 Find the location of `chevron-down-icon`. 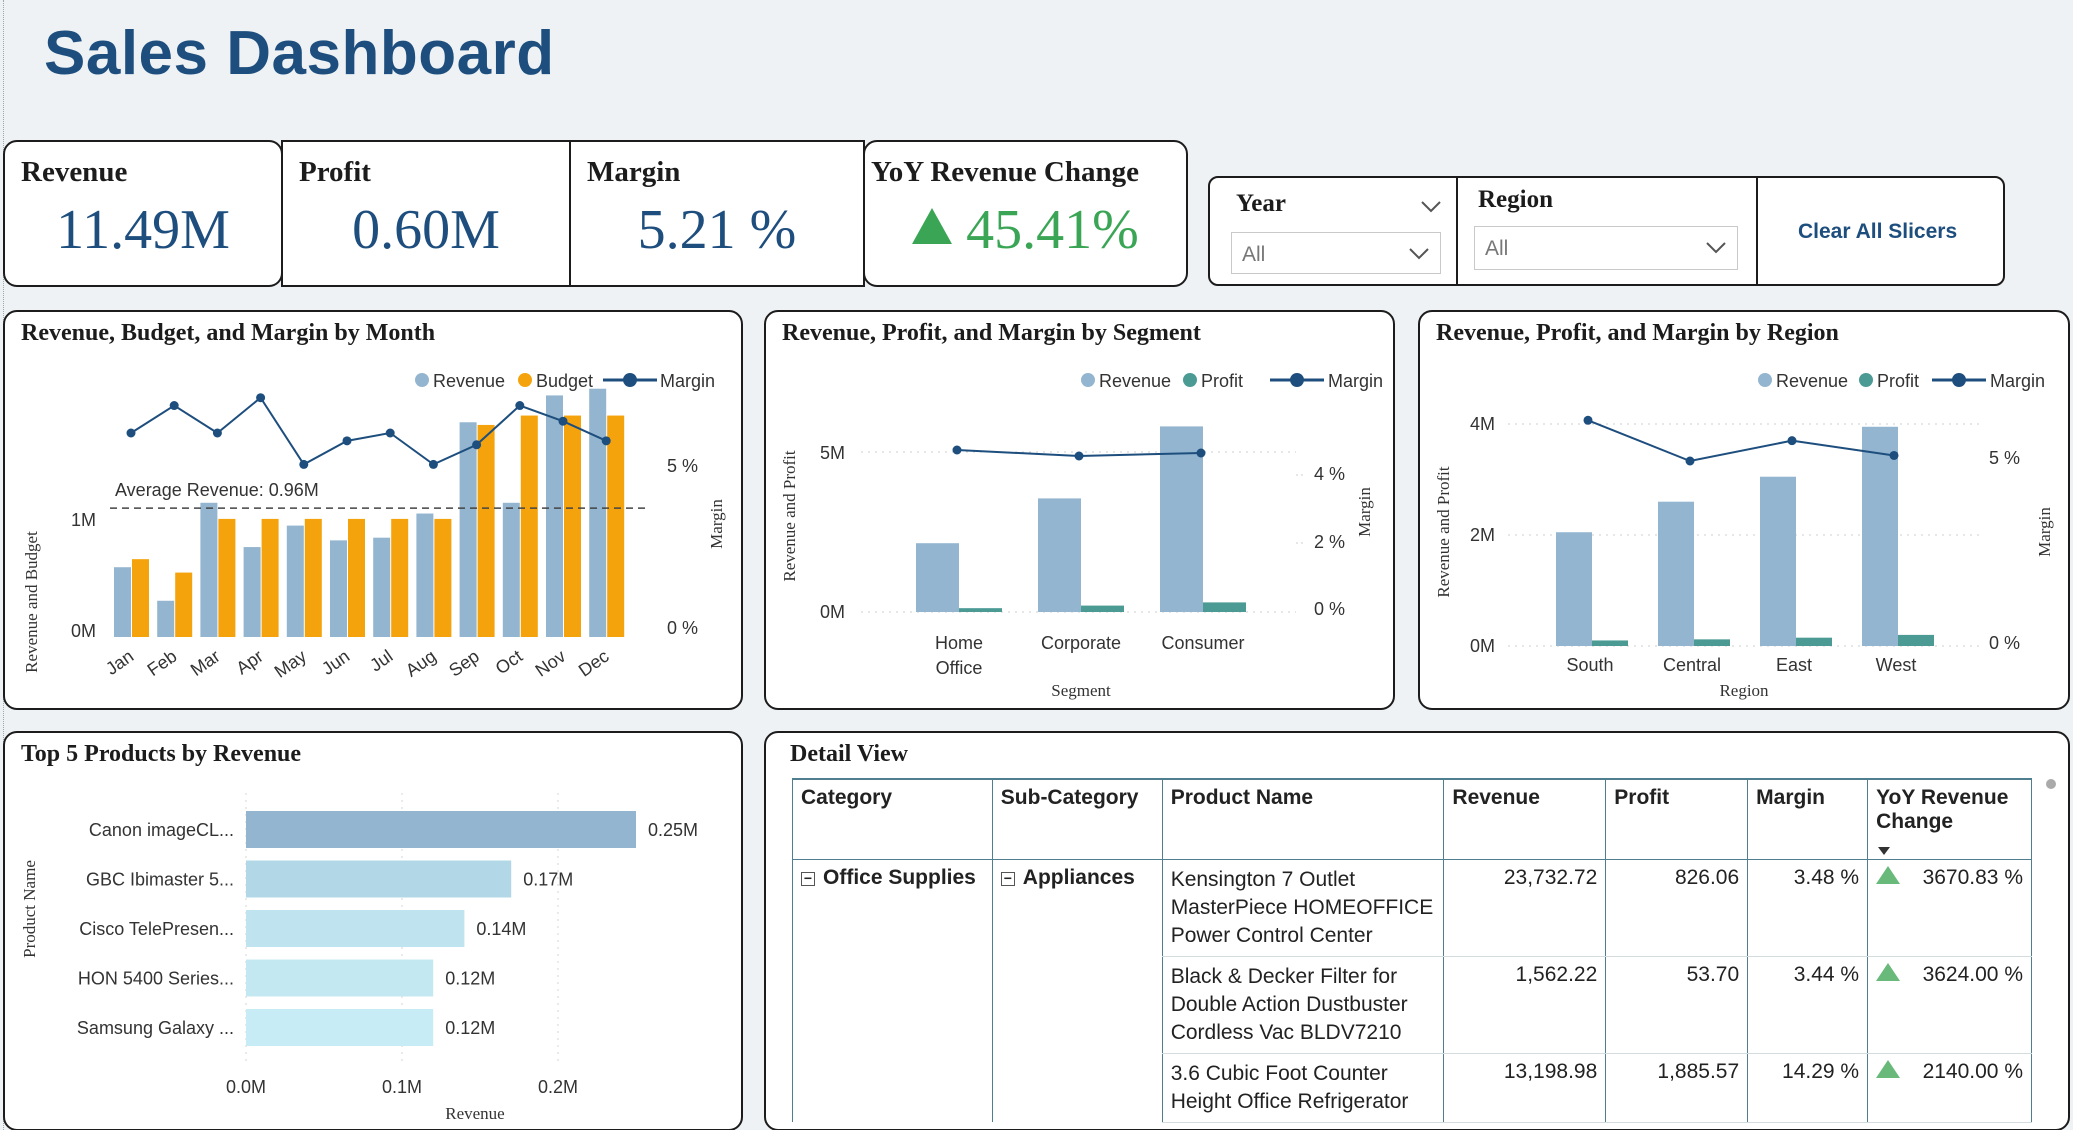

chevron-down-icon is located at coordinates (1431, 207).